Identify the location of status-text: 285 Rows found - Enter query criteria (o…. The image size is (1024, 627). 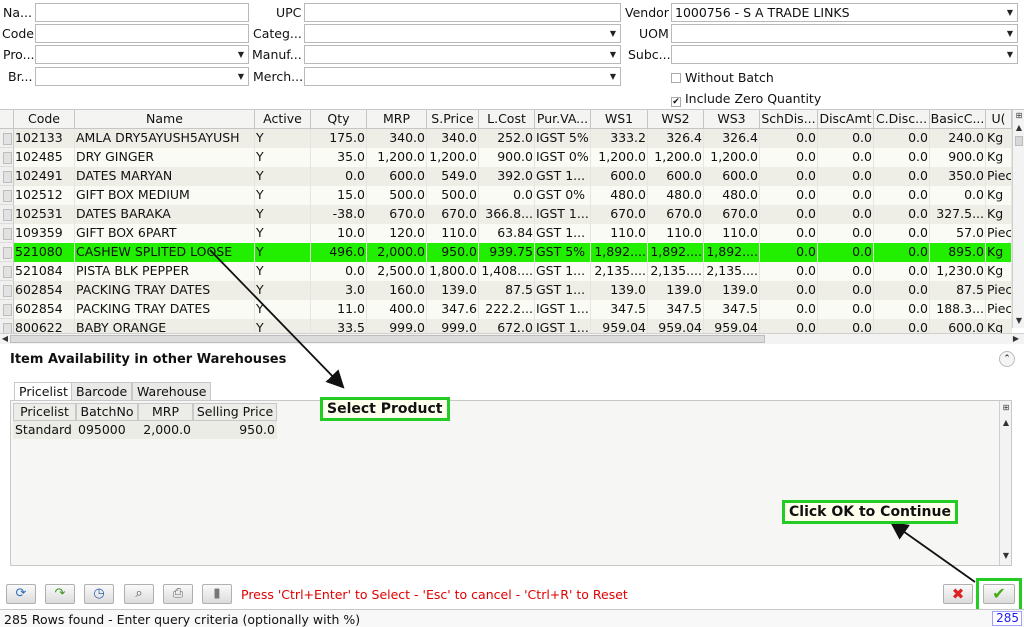
(182, 619).